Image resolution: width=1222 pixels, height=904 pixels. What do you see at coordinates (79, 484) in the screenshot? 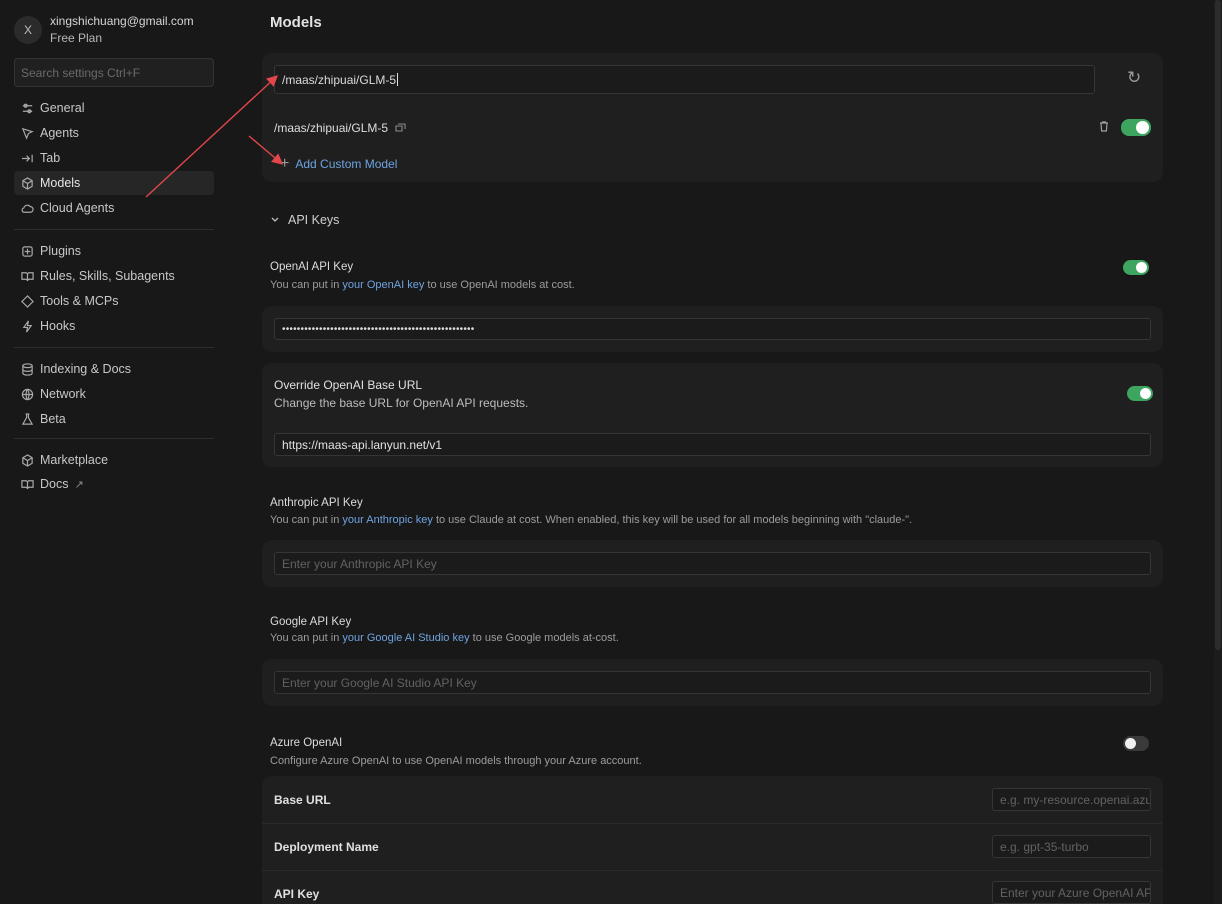
I see `external-link-icon: ↗` at bounding box center [79, 484].